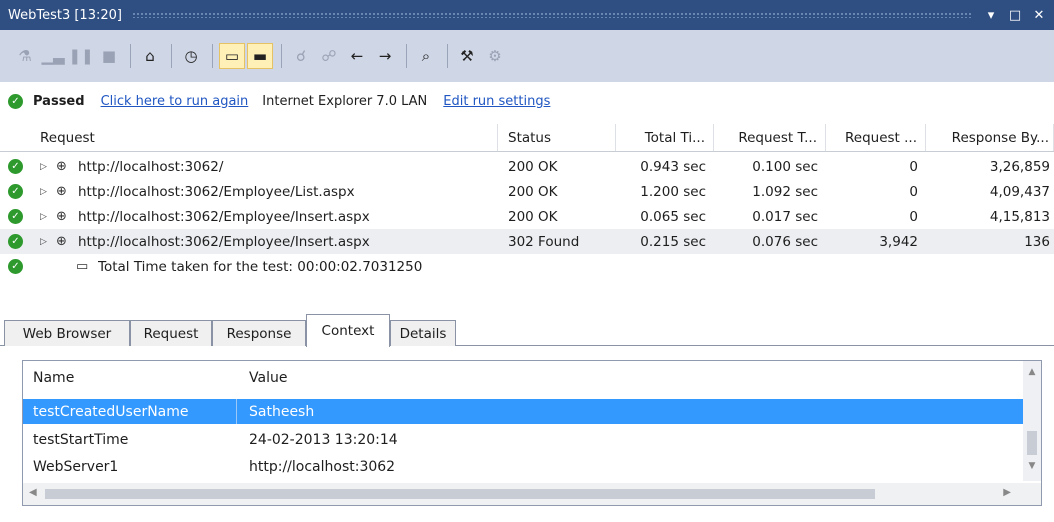 The width and height of the screenshot is (1054, 522). Describe the element at coordinates (523, 378) in the screenshot. I see `context-header: Name Value` at that location.